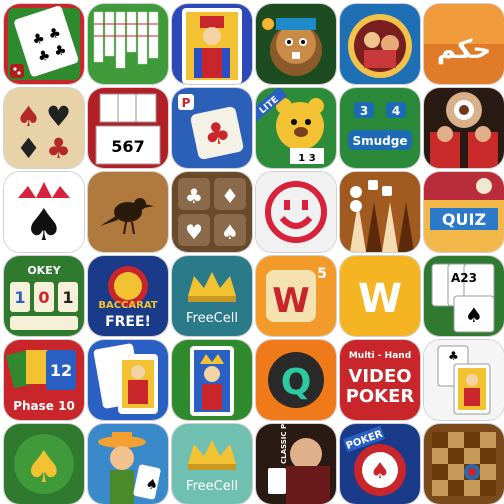 The width and height of the screenshot is (504, 504). What do you see at coordinates (464, 296) in the screenshot?
I see `solitaire-3-icon: A23 ♠` at bounding box center [464, 296].